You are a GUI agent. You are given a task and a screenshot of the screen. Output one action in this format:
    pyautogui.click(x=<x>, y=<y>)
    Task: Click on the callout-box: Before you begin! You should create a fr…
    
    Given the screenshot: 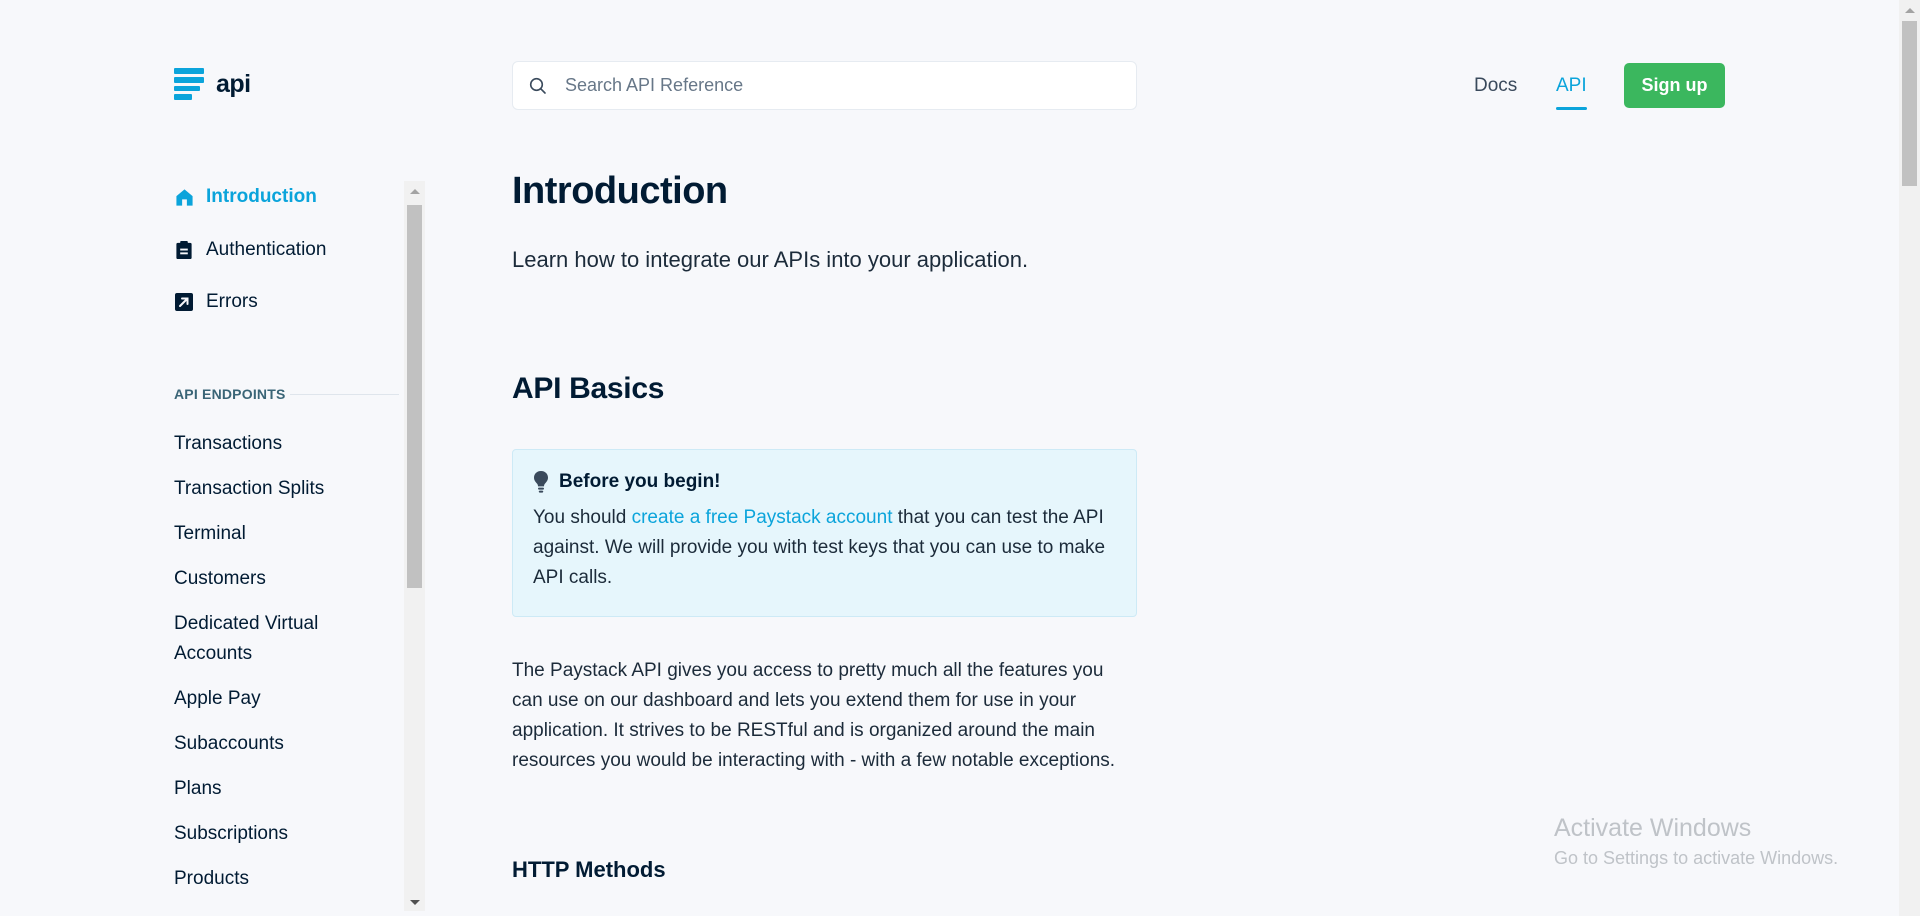 What is the action you would take?
    pyautogui.click(x=824, y=533)
    